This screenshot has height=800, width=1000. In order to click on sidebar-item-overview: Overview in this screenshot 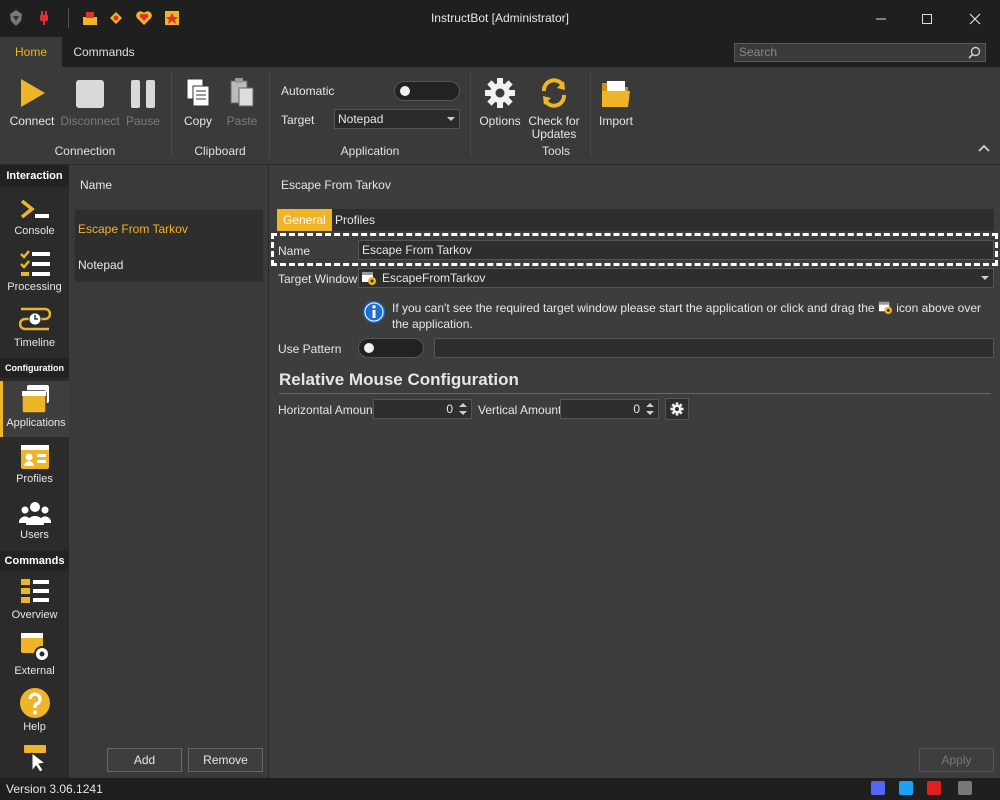, I will do `click(34, 601)`.